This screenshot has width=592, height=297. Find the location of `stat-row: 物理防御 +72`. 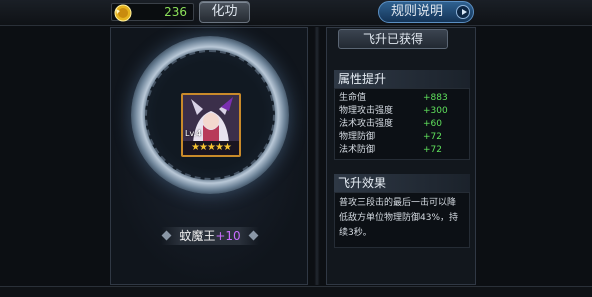

stat-row: 物理防御 +72 is located at coordinates (403, 137).